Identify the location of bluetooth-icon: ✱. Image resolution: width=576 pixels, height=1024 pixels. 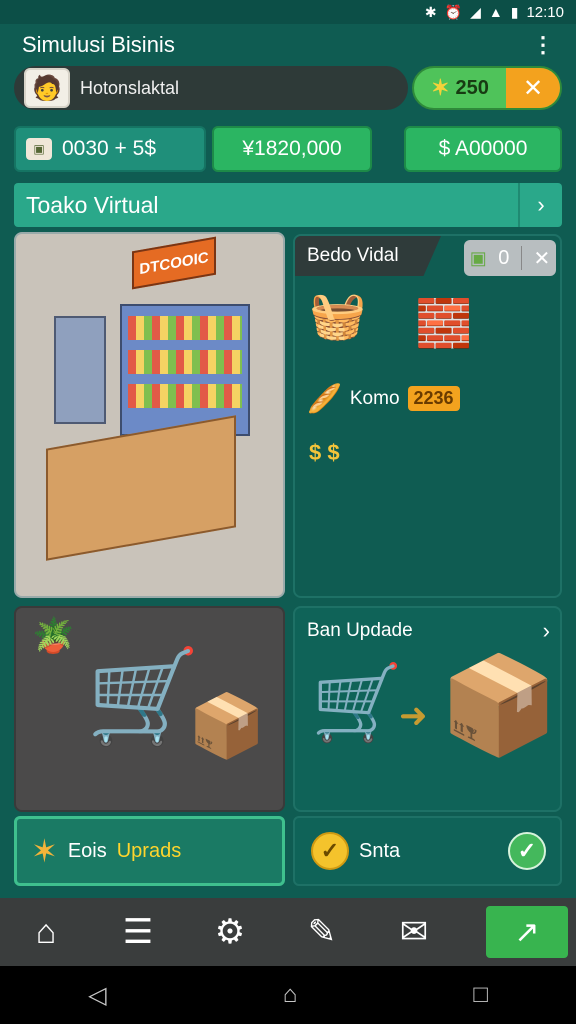
(430, 11).